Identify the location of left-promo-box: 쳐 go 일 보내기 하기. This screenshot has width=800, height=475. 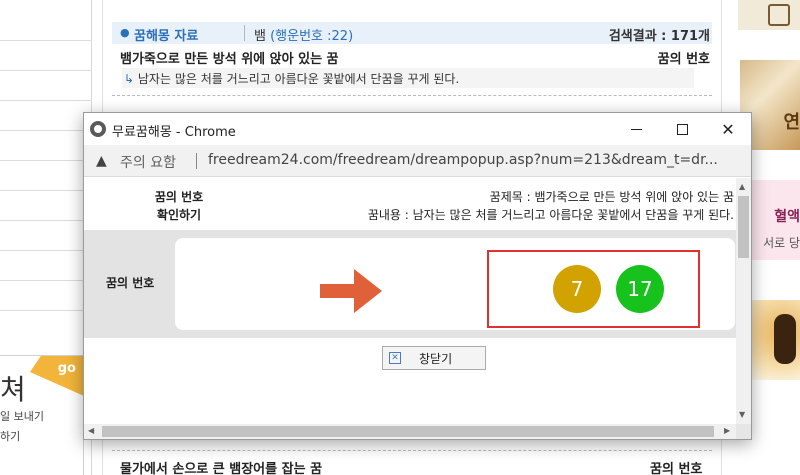
(42, 415).